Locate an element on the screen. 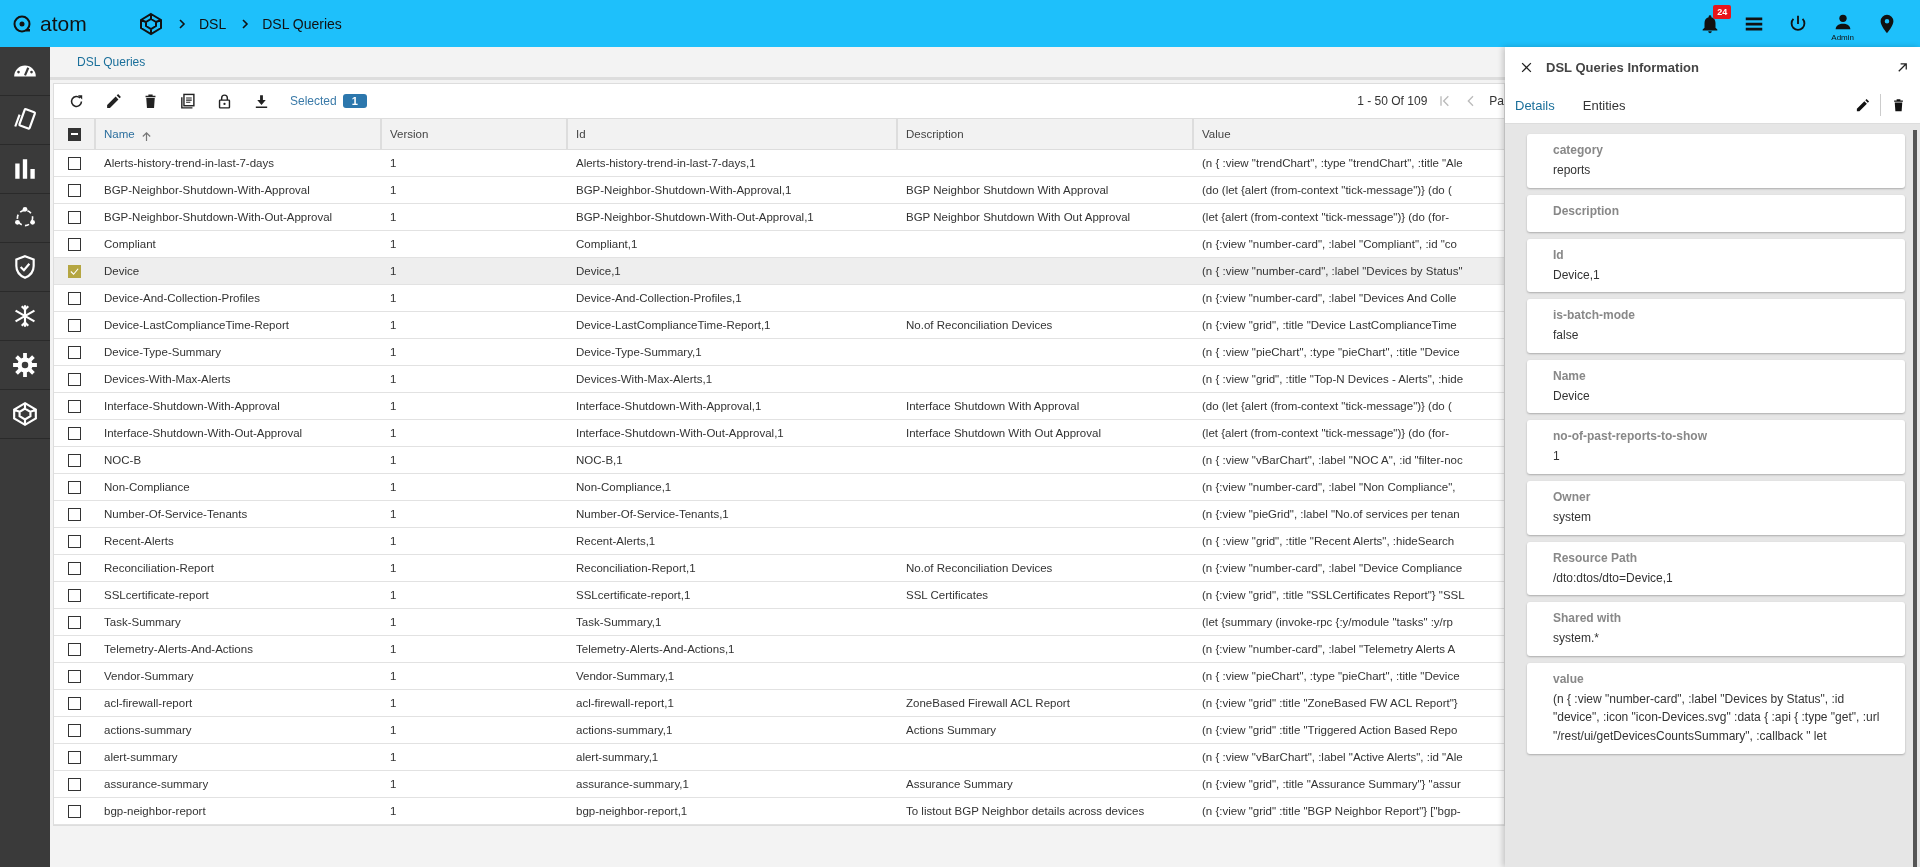 This screenshot has width=1920, height=867. column-header: Id is located at coordinates (581, 134).